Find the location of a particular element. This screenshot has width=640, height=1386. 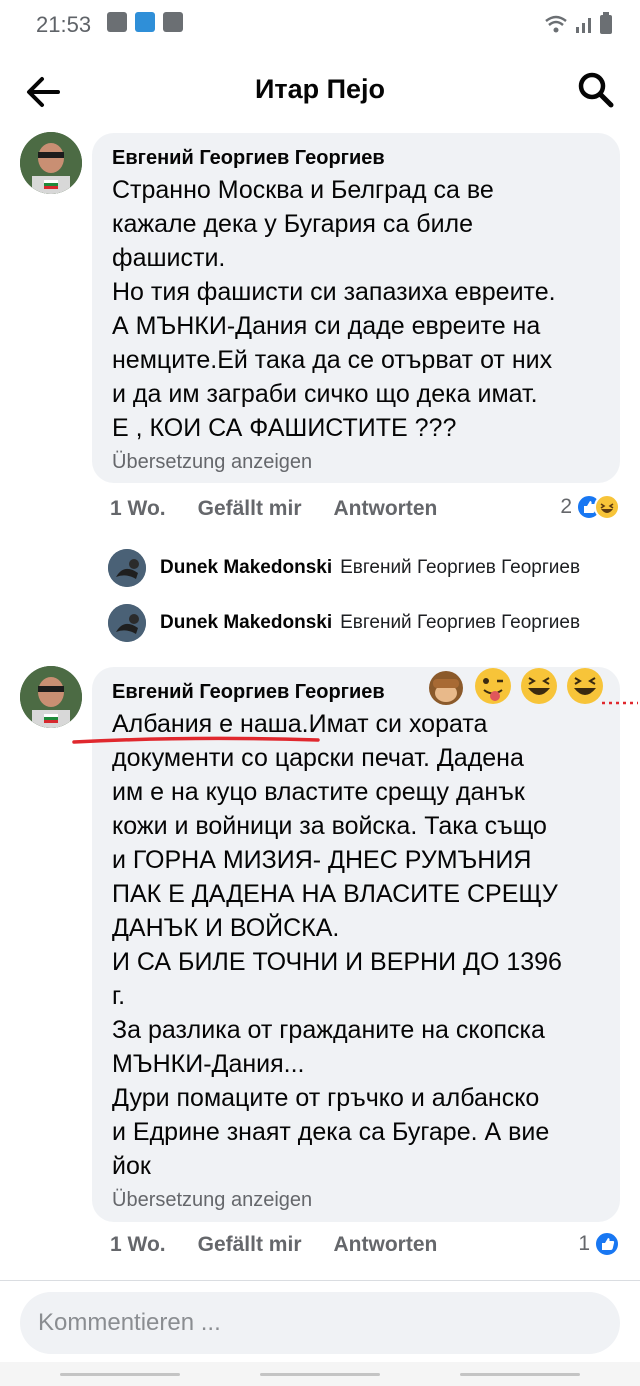

status-right is located at coordinates (578, 23).